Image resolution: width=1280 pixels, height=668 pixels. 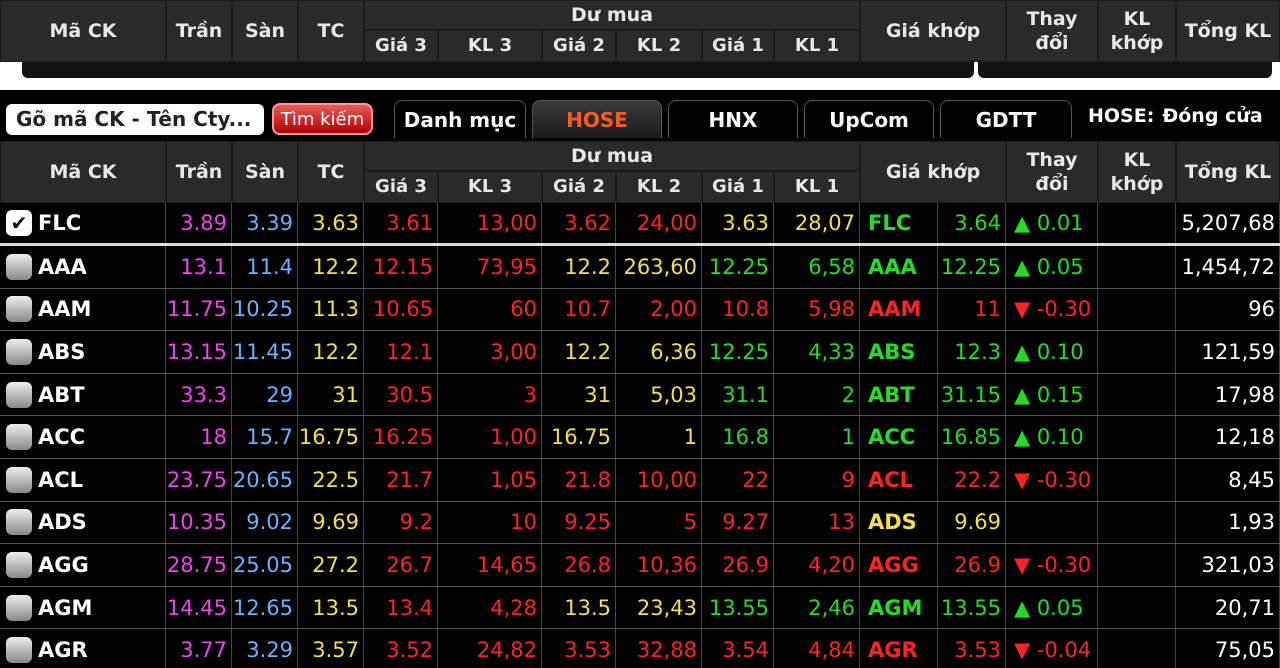 What do you see at coordinates (199, 607) in the screenshot?
I see `cell-tran: 14.45` at bounding box center [199, 607].